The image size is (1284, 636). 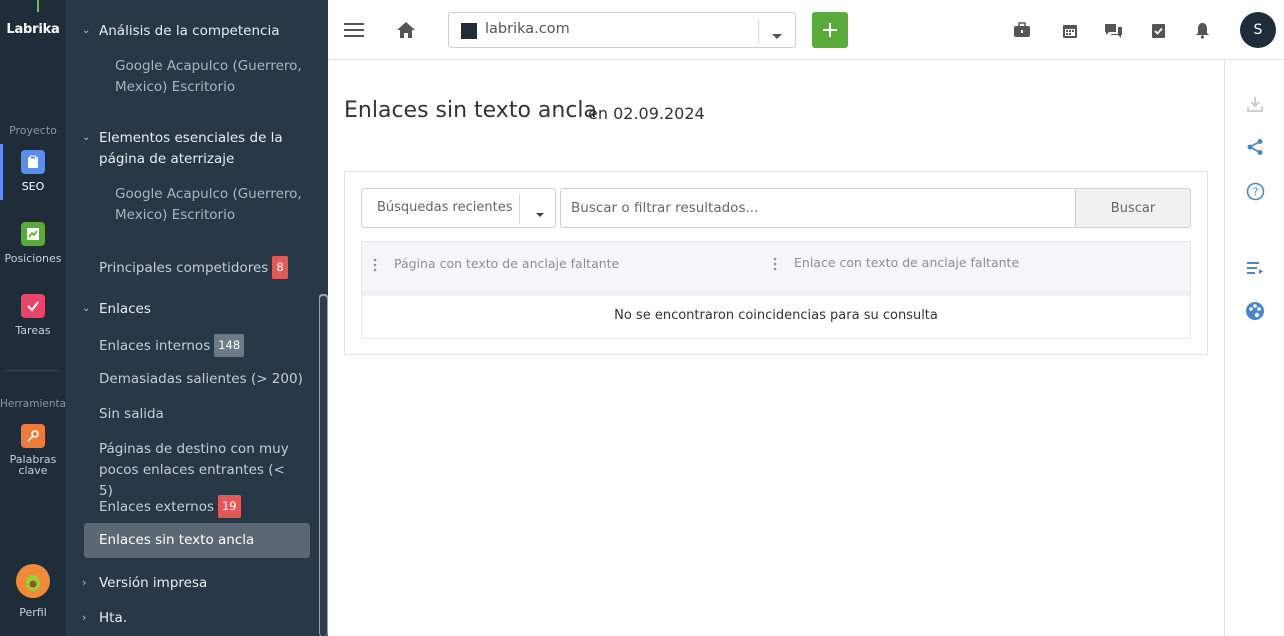 I want to click on clipboard-check-icon, so click(x=1158, y=30).